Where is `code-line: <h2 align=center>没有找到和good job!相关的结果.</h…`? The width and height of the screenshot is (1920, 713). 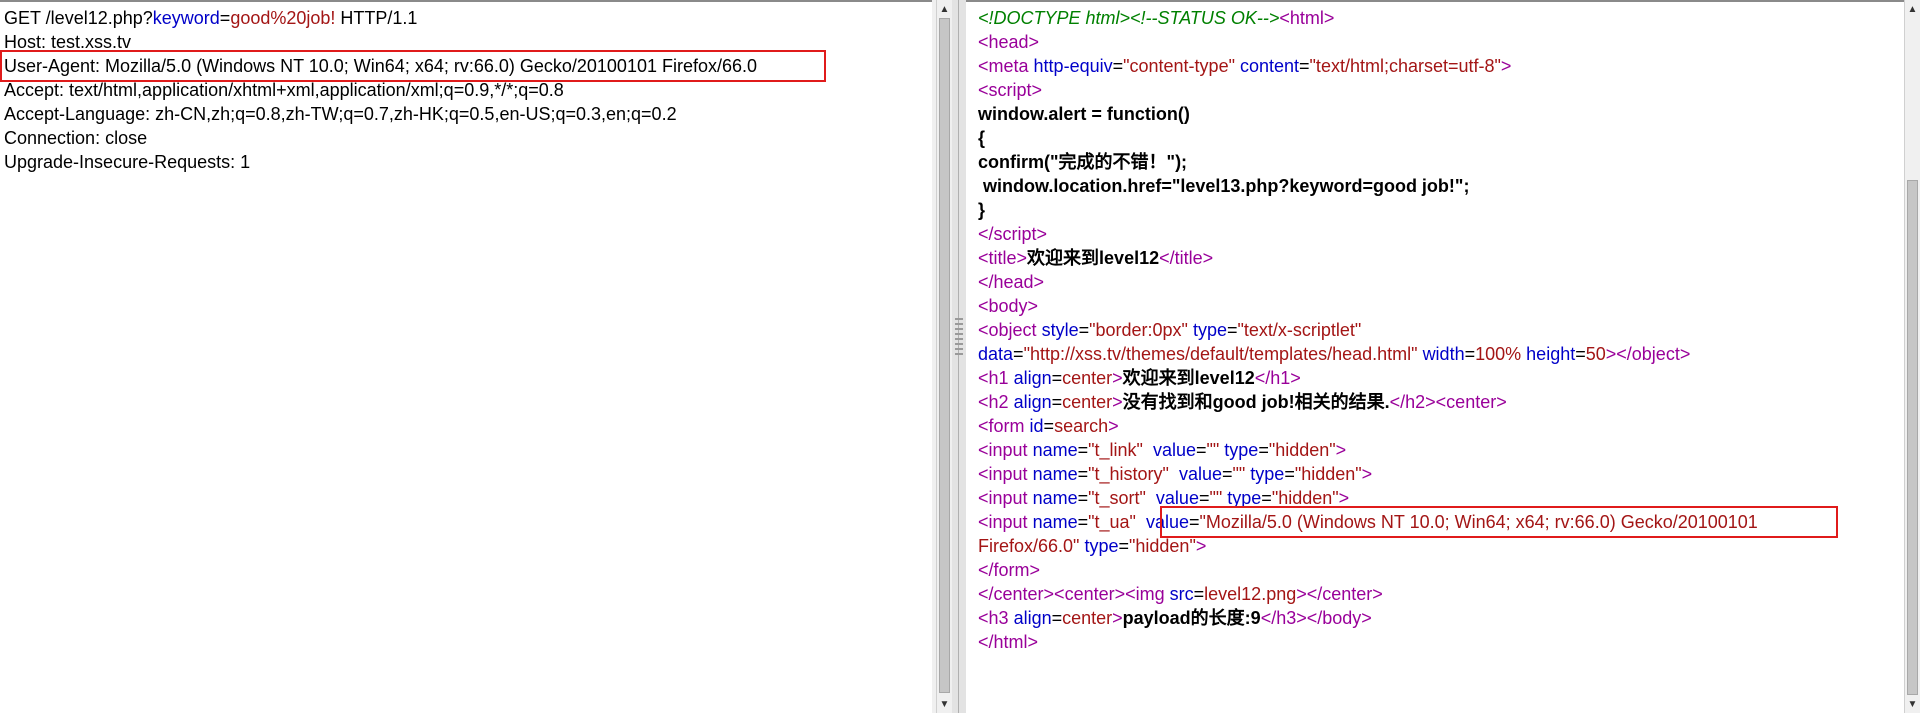
code-line: <h2 align=center>没有找到和good job!相关的结果.</h… is located at coordinates (1242, 402).